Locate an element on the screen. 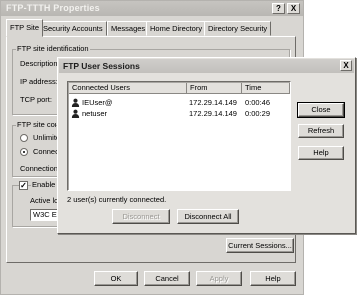 Image resolution: width=359 pixels, height=295 pixels. active-log-format-label: Active log format: is located at coordinates (44, 200).